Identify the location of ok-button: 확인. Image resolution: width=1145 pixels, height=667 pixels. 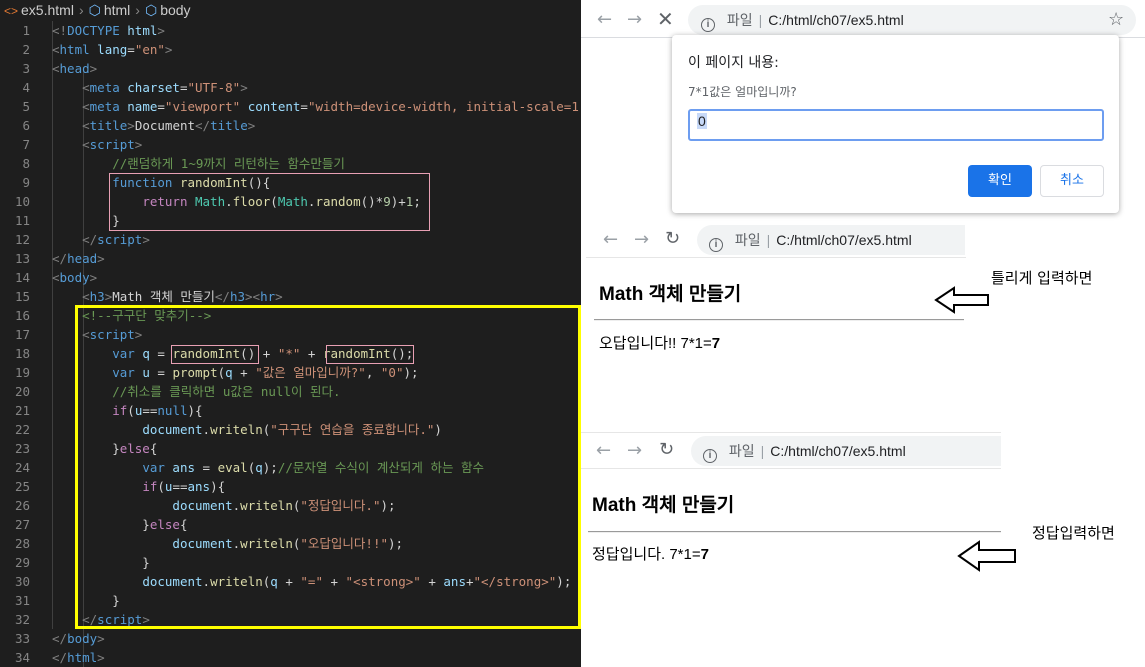
(1000, 181).